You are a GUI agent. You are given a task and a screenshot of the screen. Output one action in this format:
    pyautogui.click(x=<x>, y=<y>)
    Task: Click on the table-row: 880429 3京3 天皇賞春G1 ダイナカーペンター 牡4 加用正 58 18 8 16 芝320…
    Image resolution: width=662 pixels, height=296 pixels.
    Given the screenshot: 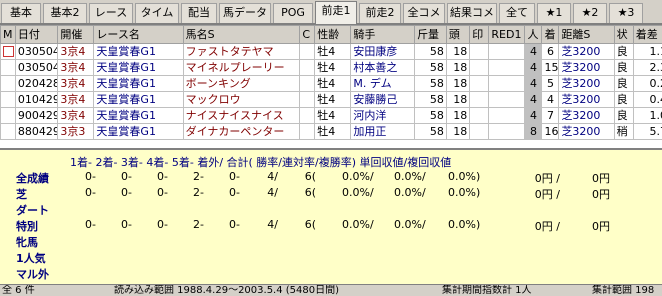 What is the action you would take?
    pyautogui.click(x=331, y=131)
    